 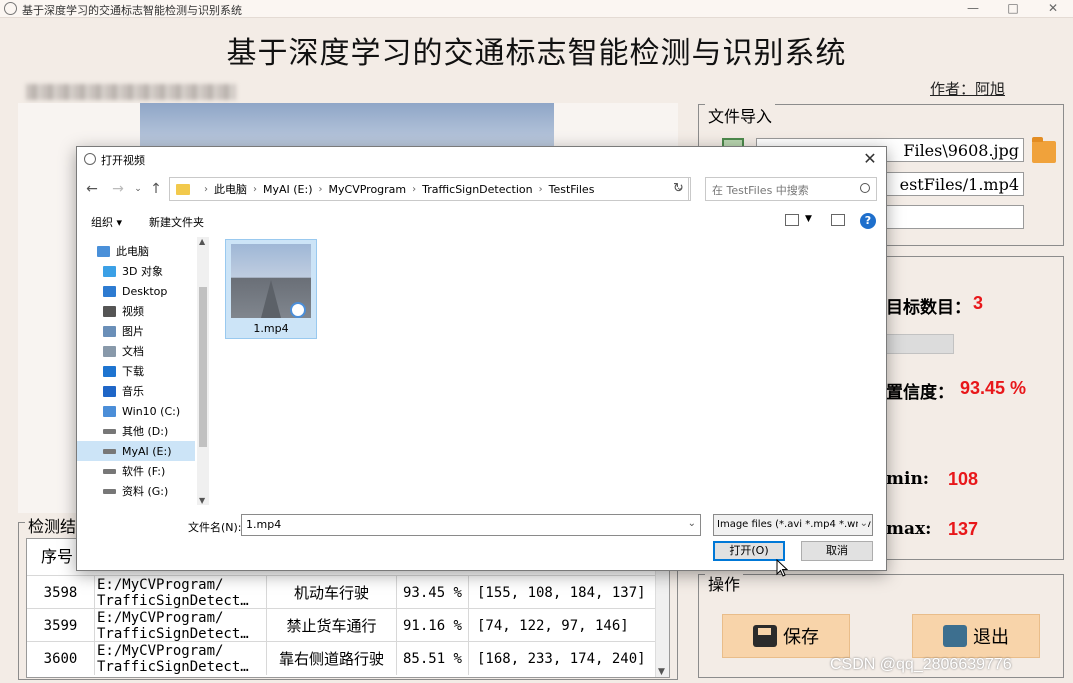 I want to click on cancel-button: 取消, so click(x=837, y=551).